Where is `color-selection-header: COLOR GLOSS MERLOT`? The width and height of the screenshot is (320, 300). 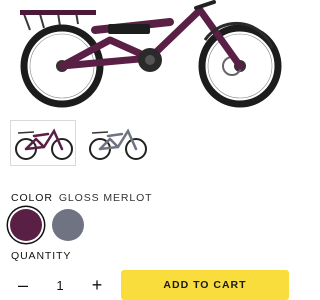 color-selection-header: COLOR GLOSS MERLOT is located at coordinates (82, 198).